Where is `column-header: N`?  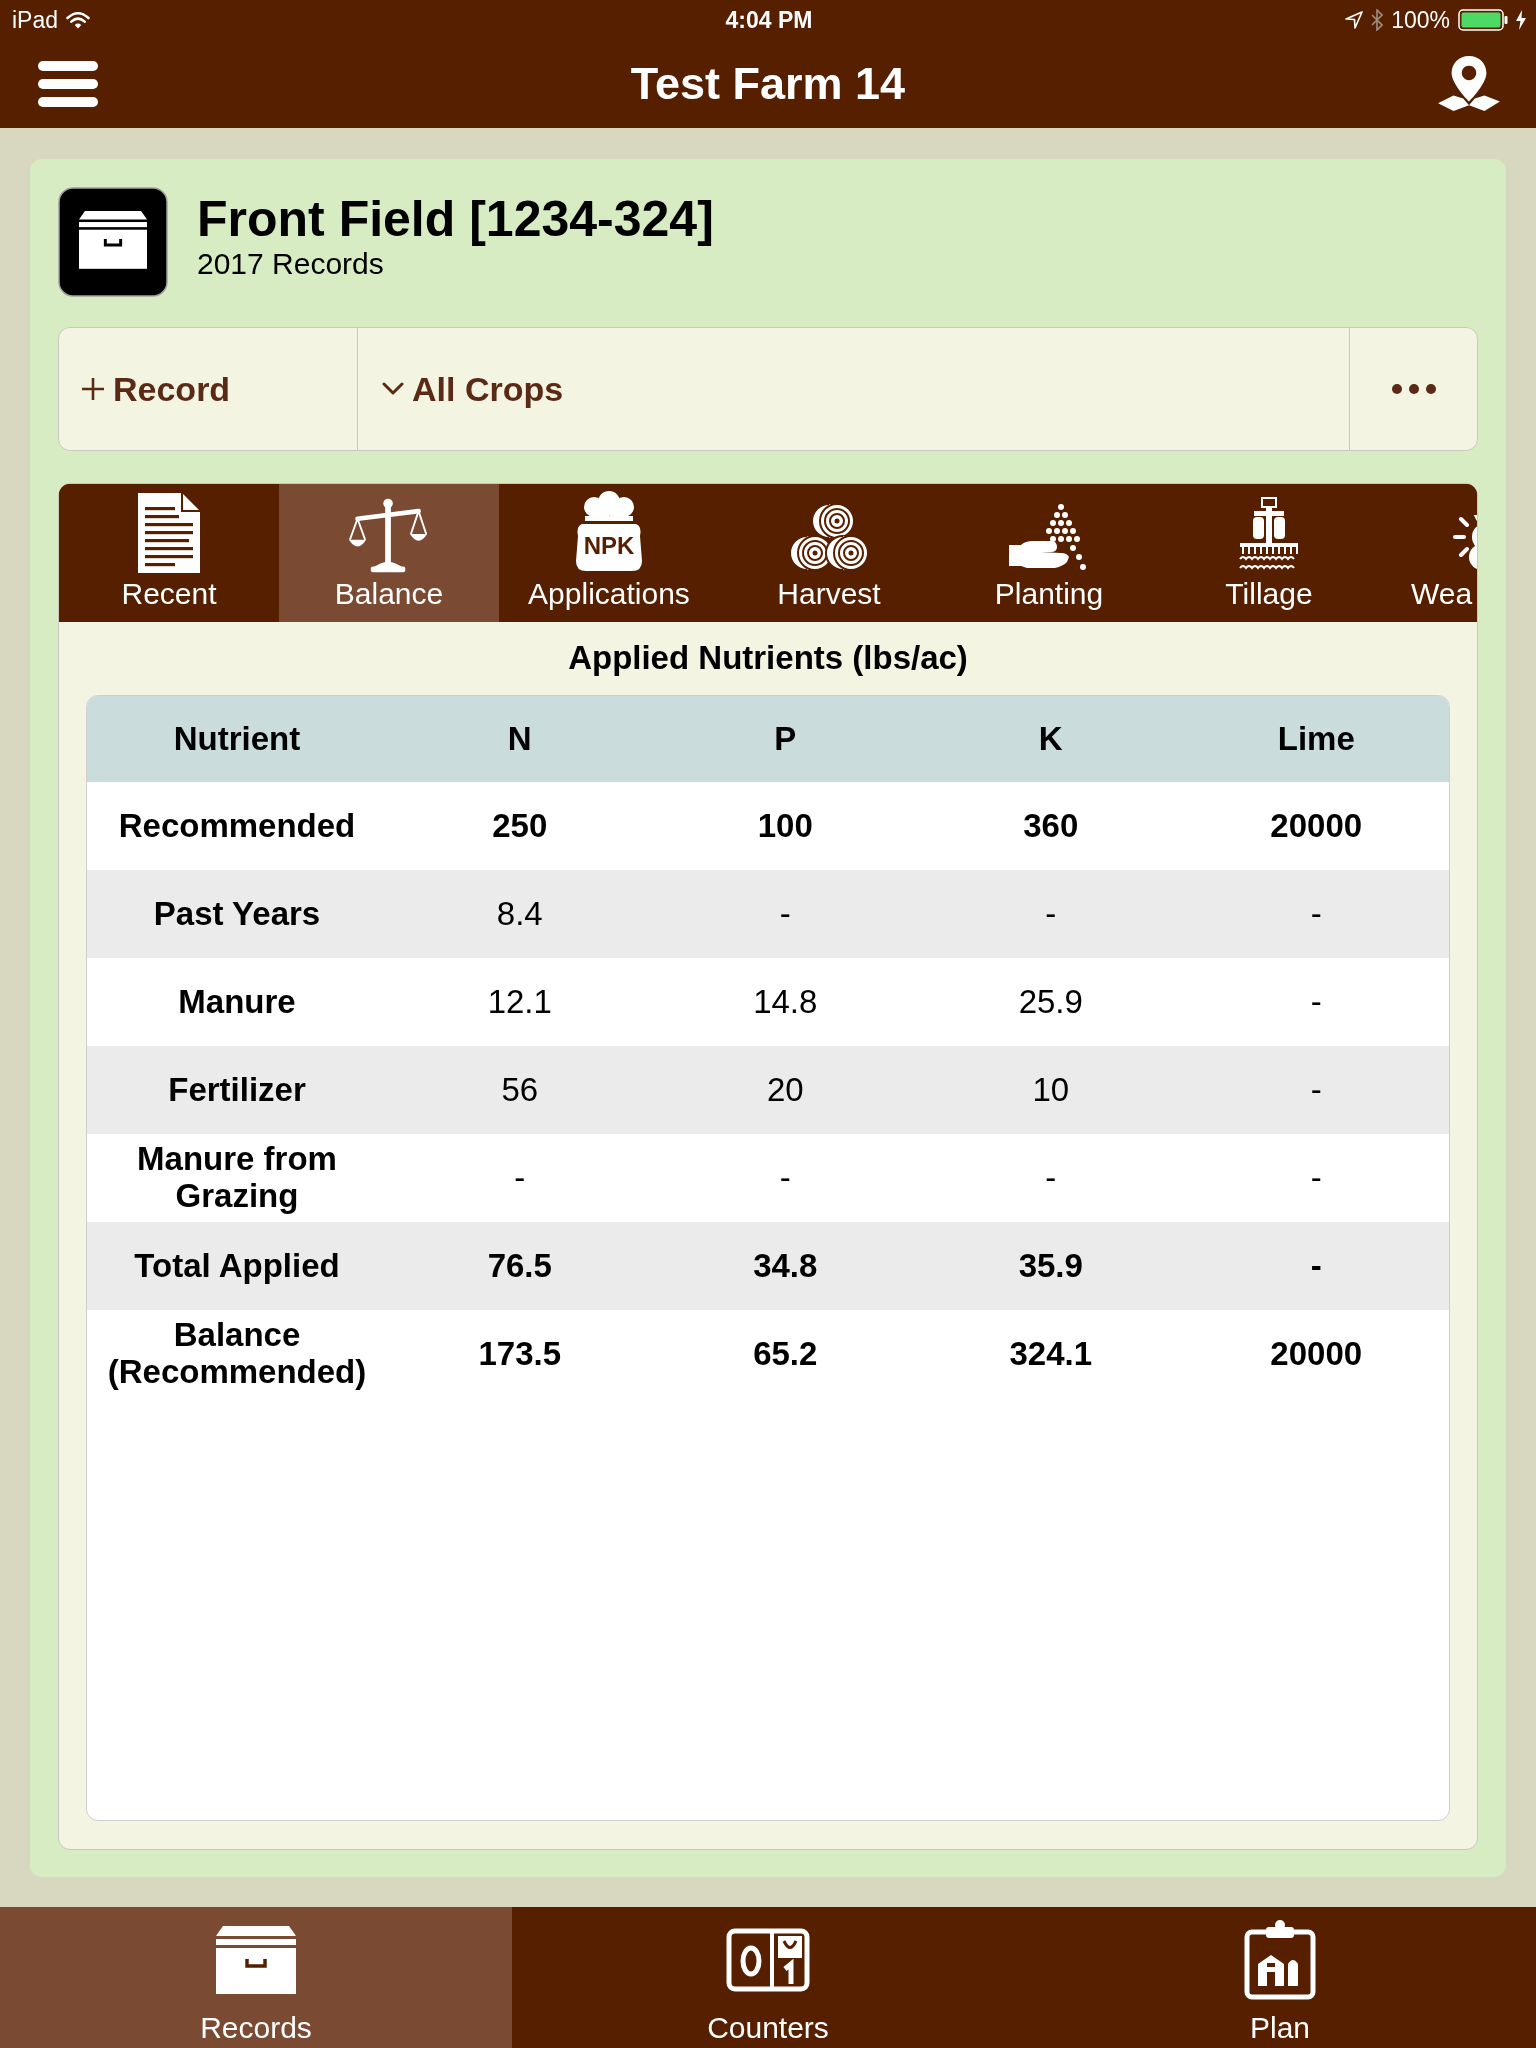
column-header: N is located at coordinates (520, 739).